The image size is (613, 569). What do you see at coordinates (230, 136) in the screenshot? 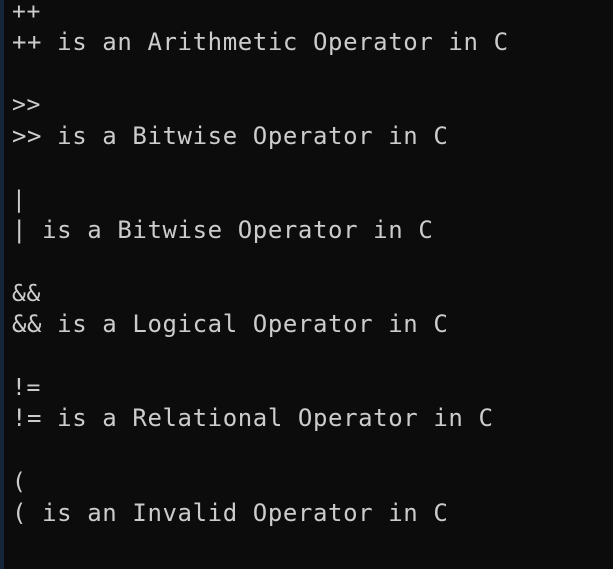
I see `output-line-2: >> is a Bitwise Operator in C` at bounding box center [230, 136].